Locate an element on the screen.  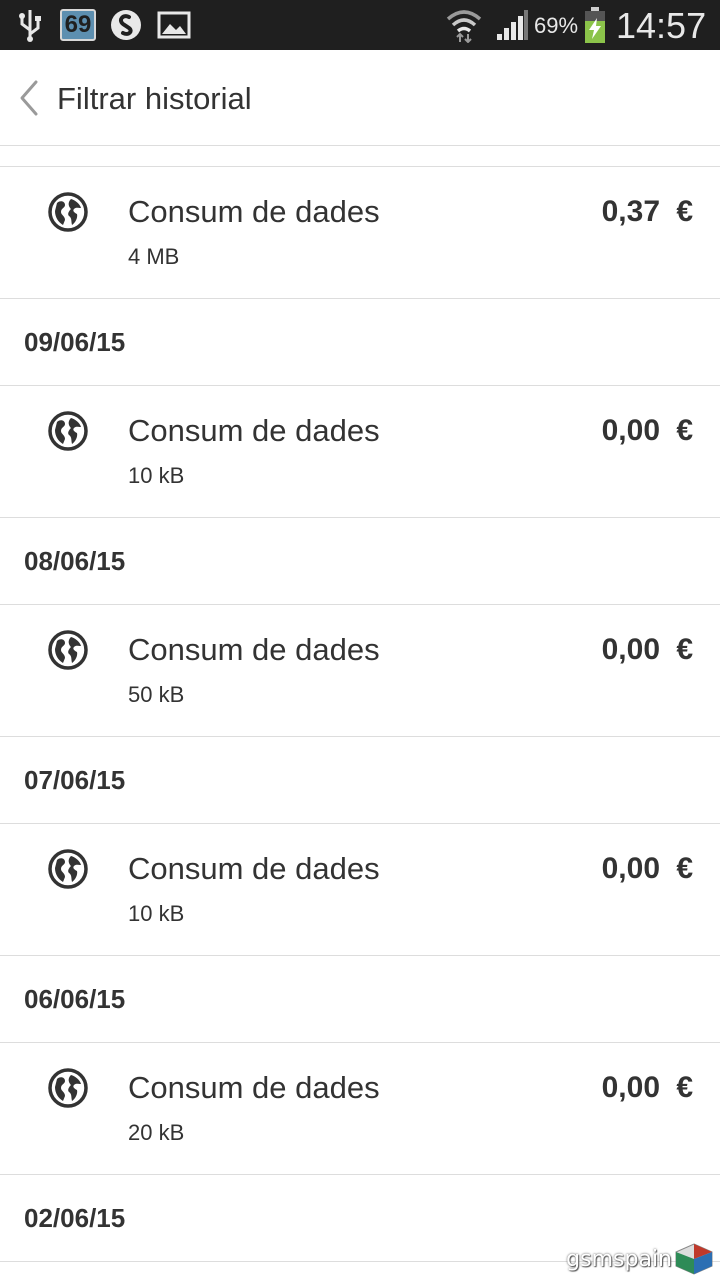
date-header: 09/06/15 is located at coordinates (360, 342).